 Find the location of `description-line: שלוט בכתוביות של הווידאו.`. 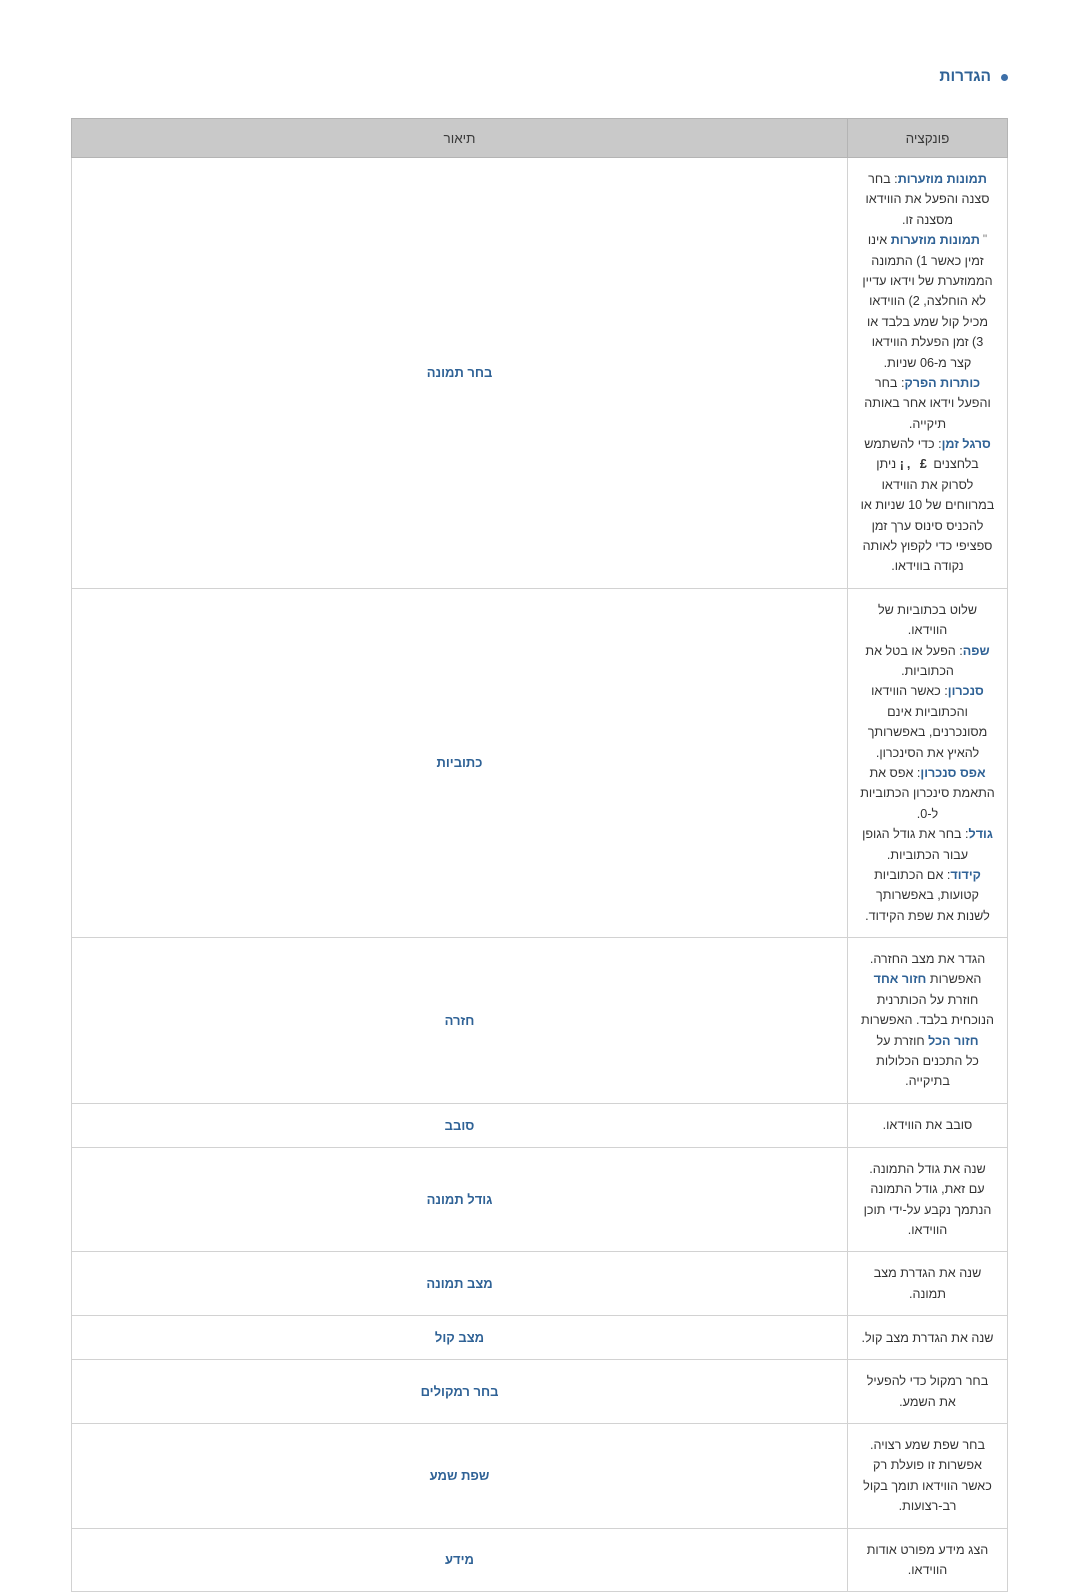

description-line: שלוט בכתוביות של הווידאו. is located at coordinates (927, 620).